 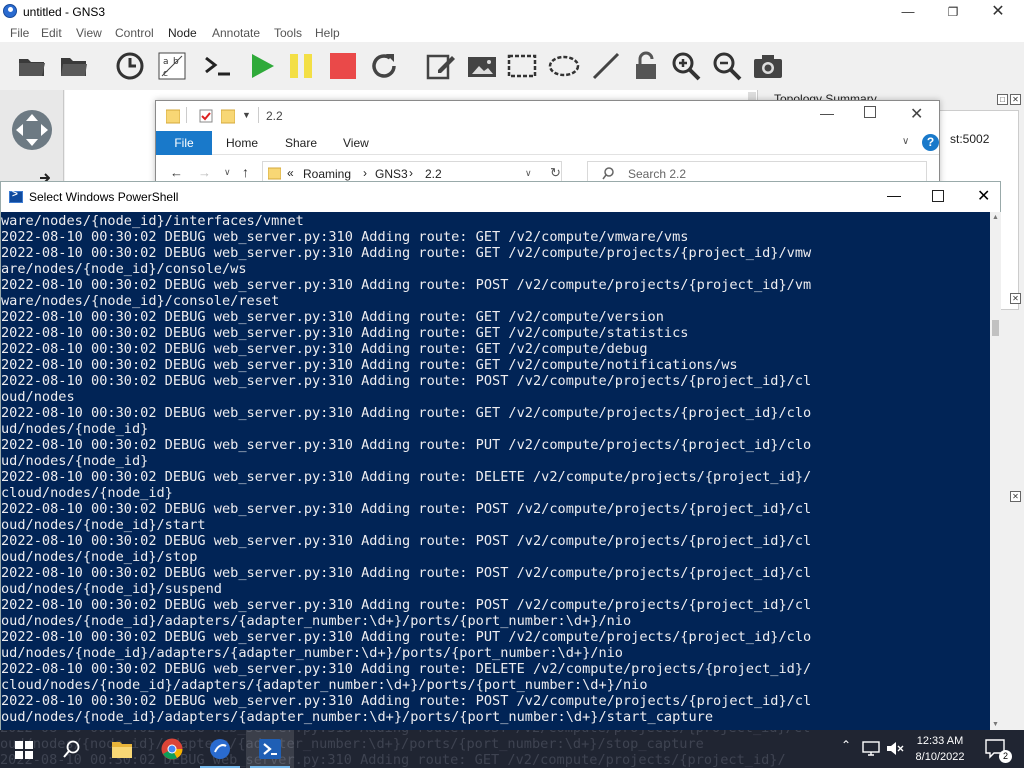 I want to click on notification-count-badge: 2, so click(x=1005, y=756).